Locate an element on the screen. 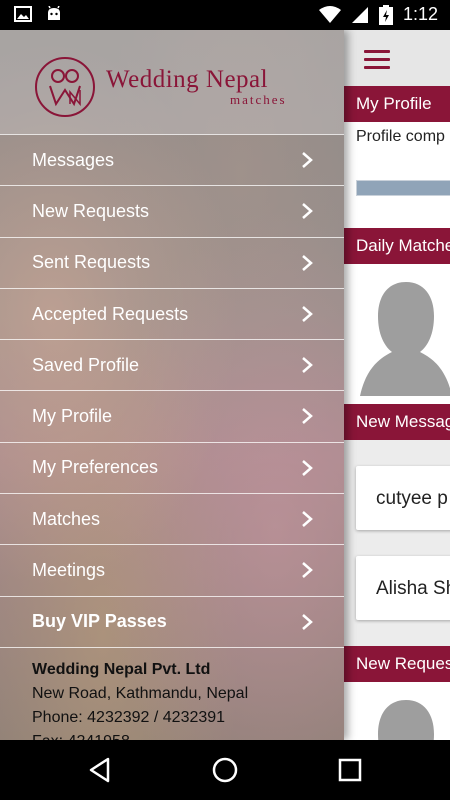 This screenshot has height=800, width=450. system-nav-bar is located at coordinates (225, 770).